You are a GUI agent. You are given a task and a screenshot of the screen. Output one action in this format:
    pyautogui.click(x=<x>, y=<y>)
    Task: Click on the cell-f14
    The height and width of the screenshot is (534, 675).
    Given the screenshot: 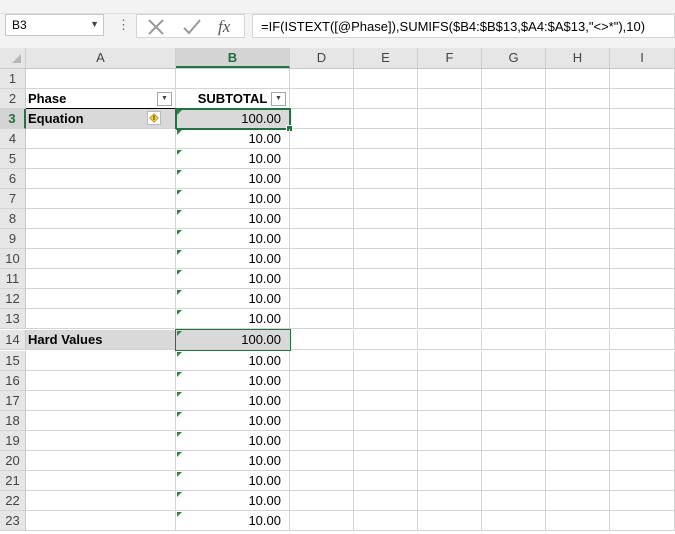 What is the action you would take?
    pyautogui.click(x=450, y=340)
    